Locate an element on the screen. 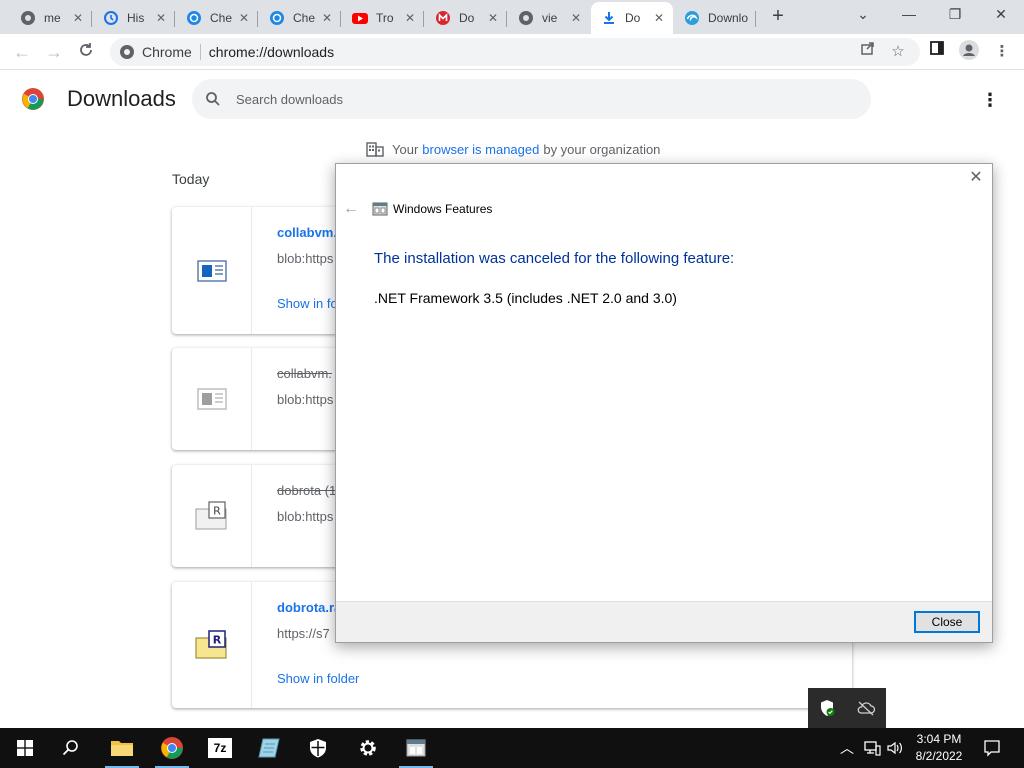 This screenshot has height=768, width=1024. restore-button: ❐ is located at coordinates (955, 15).